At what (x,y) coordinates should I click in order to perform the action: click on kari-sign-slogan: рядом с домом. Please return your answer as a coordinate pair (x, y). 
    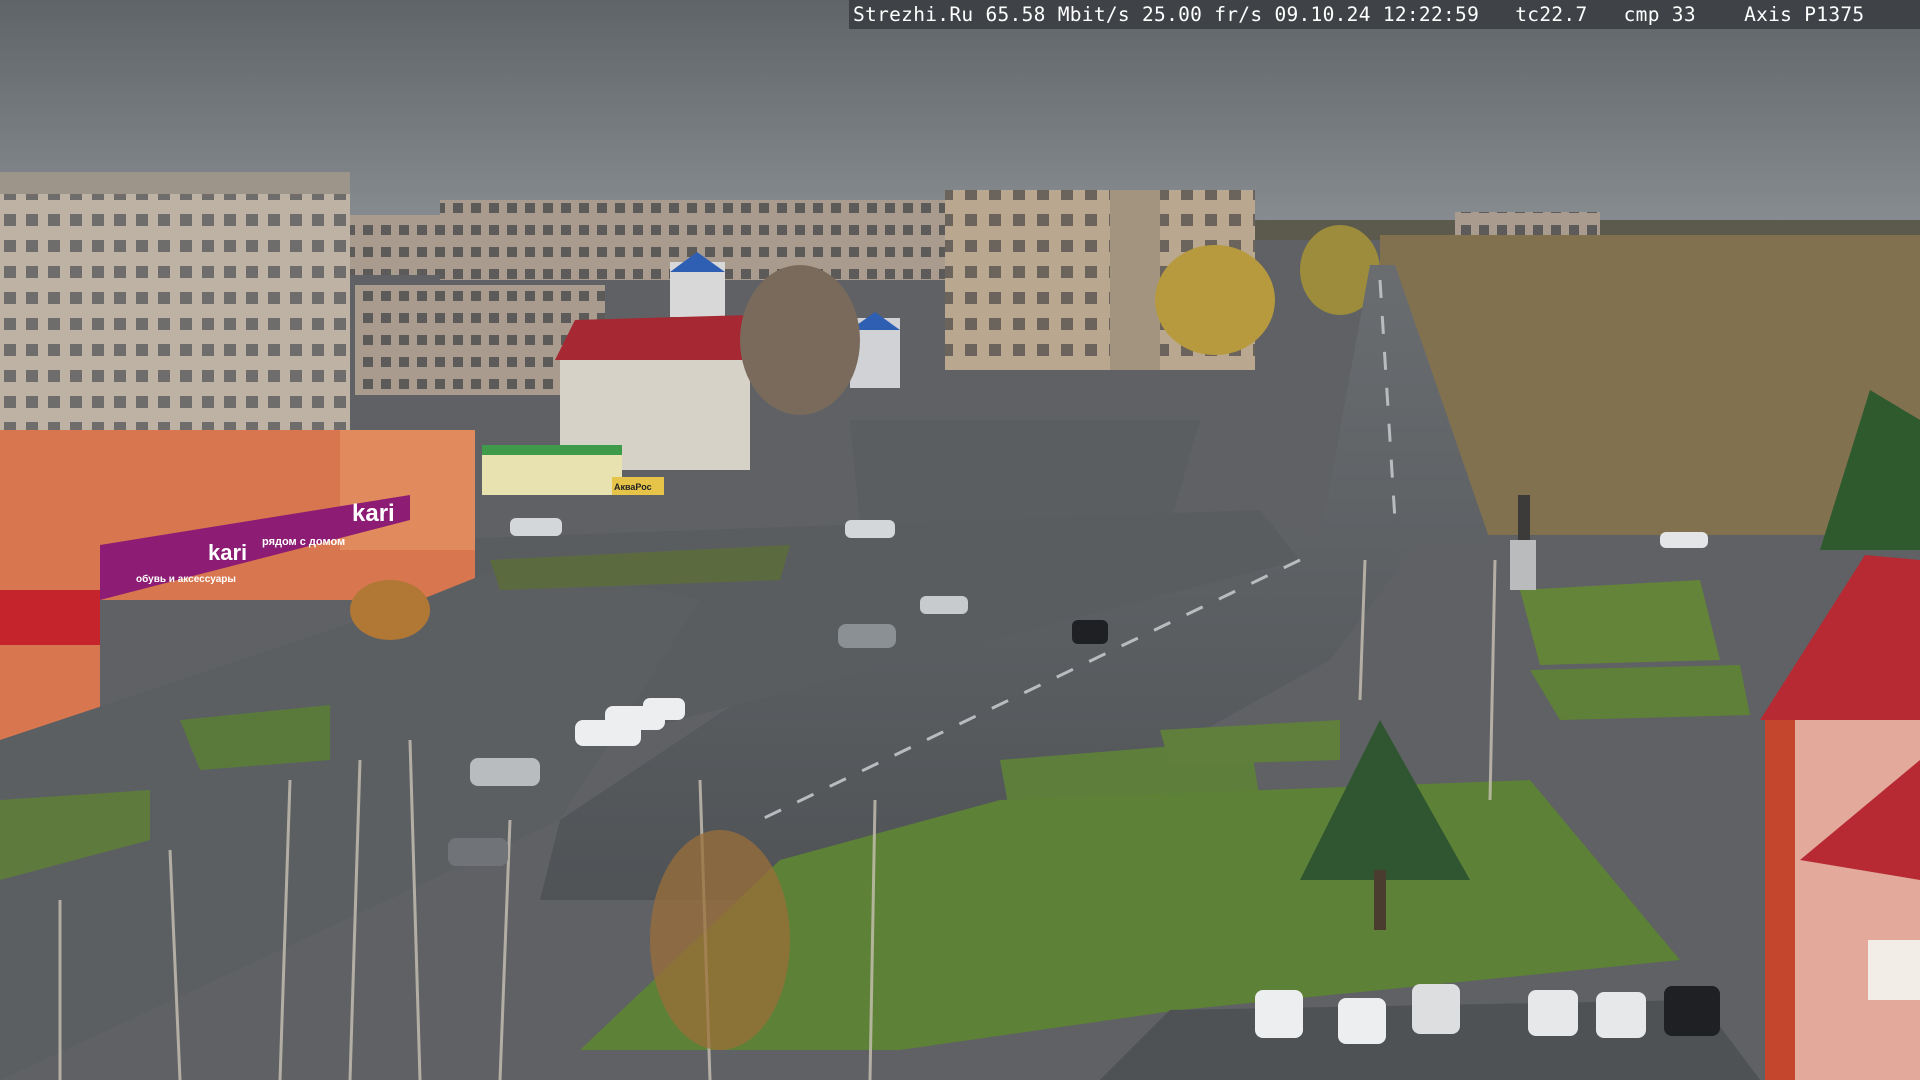
    Looking at the image, I should click on (303, 542).